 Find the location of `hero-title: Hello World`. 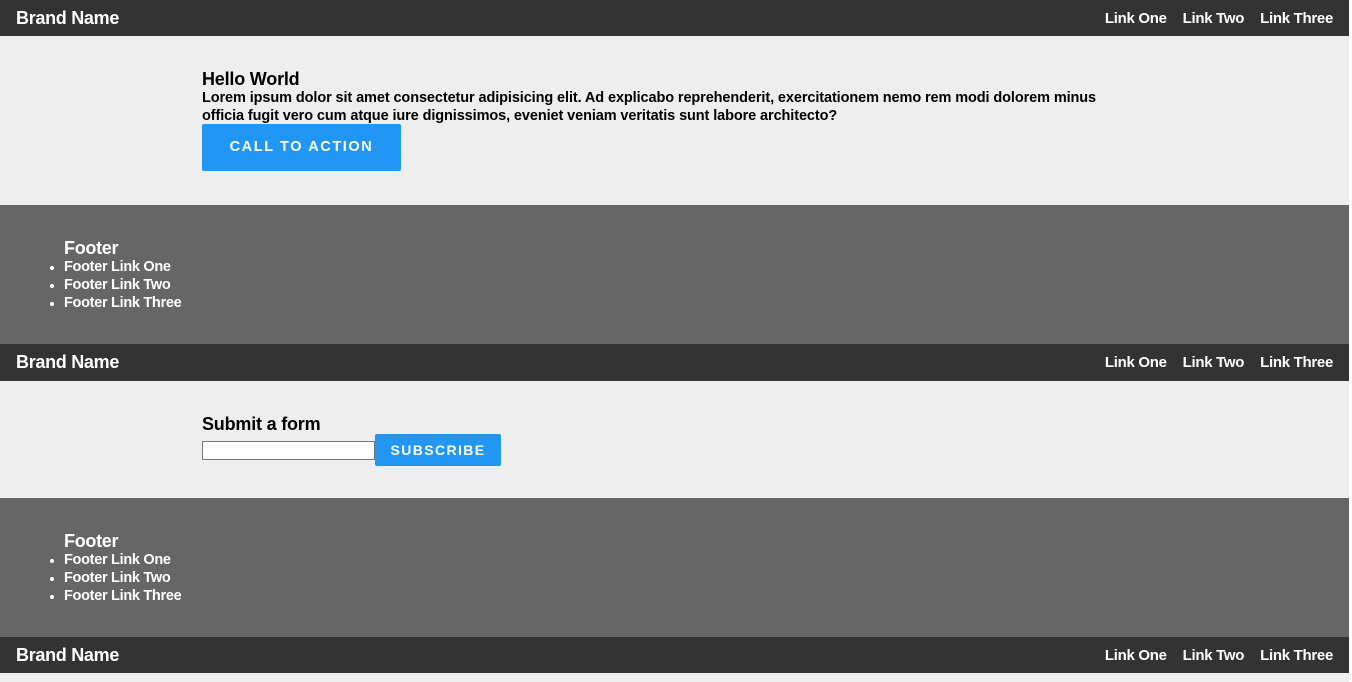

hero-title: Hello World is located at coordinates (251, 79).